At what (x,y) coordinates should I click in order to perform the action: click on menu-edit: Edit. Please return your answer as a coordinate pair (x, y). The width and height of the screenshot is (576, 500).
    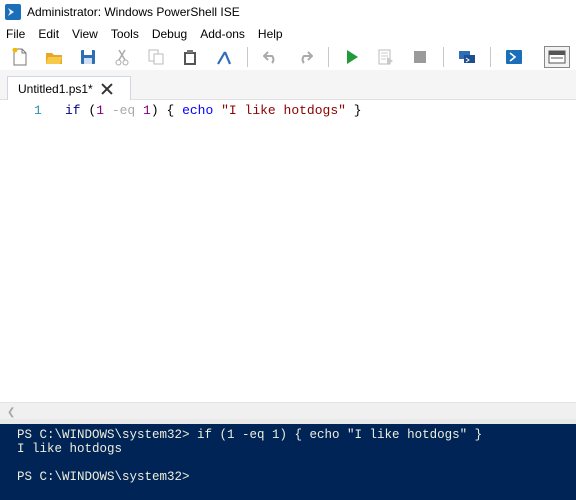
    Looking at the image, I should click on (48, 34).